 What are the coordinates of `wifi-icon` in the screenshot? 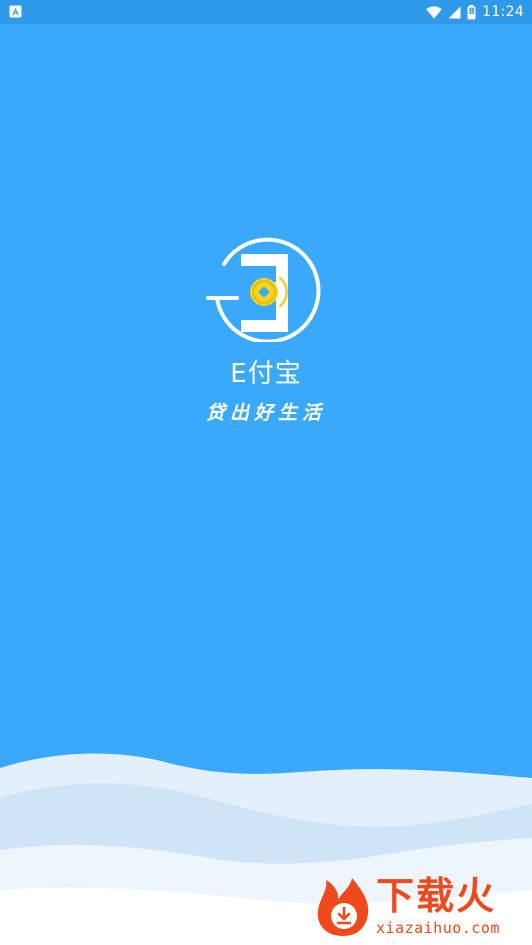 It's located at (434, 11).